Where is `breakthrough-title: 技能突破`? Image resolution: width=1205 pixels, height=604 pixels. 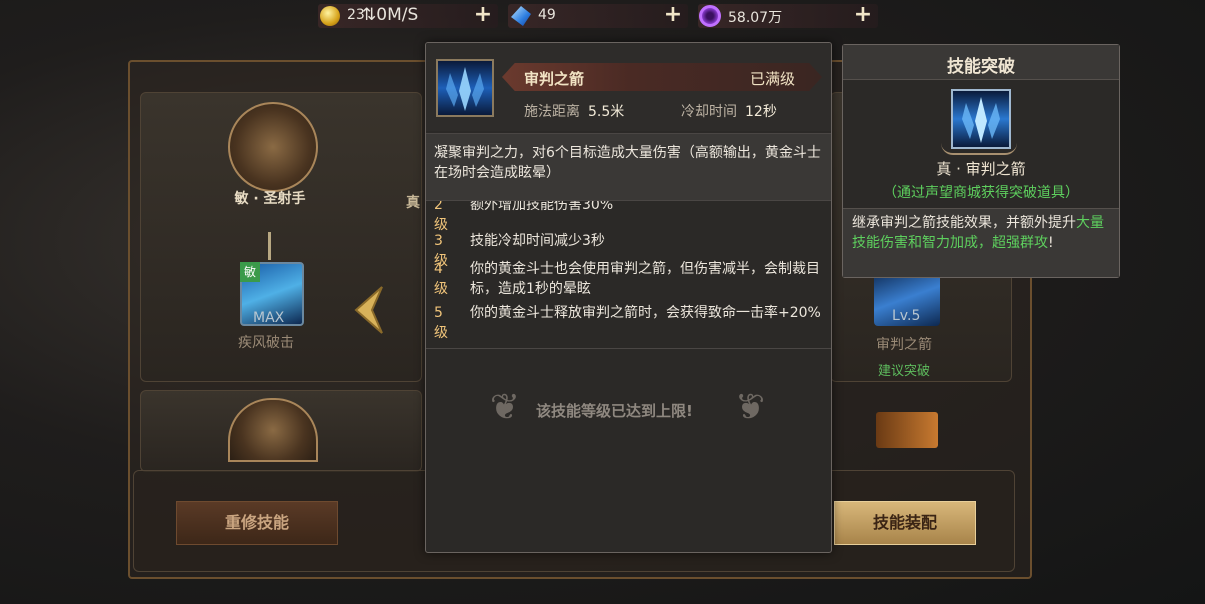
breakthrough-title: 技能突破 is located at coordinates (981, 67).